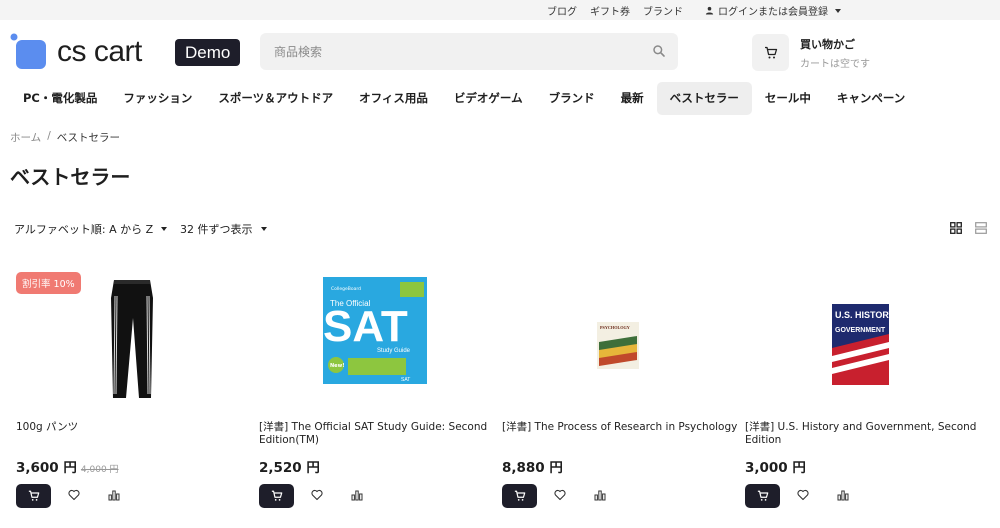 This screenshot has width=1000, height=528. Describe the element at coordinates (835, 64) in the screenshot. I see `cart-status: カートは空です` at that location.